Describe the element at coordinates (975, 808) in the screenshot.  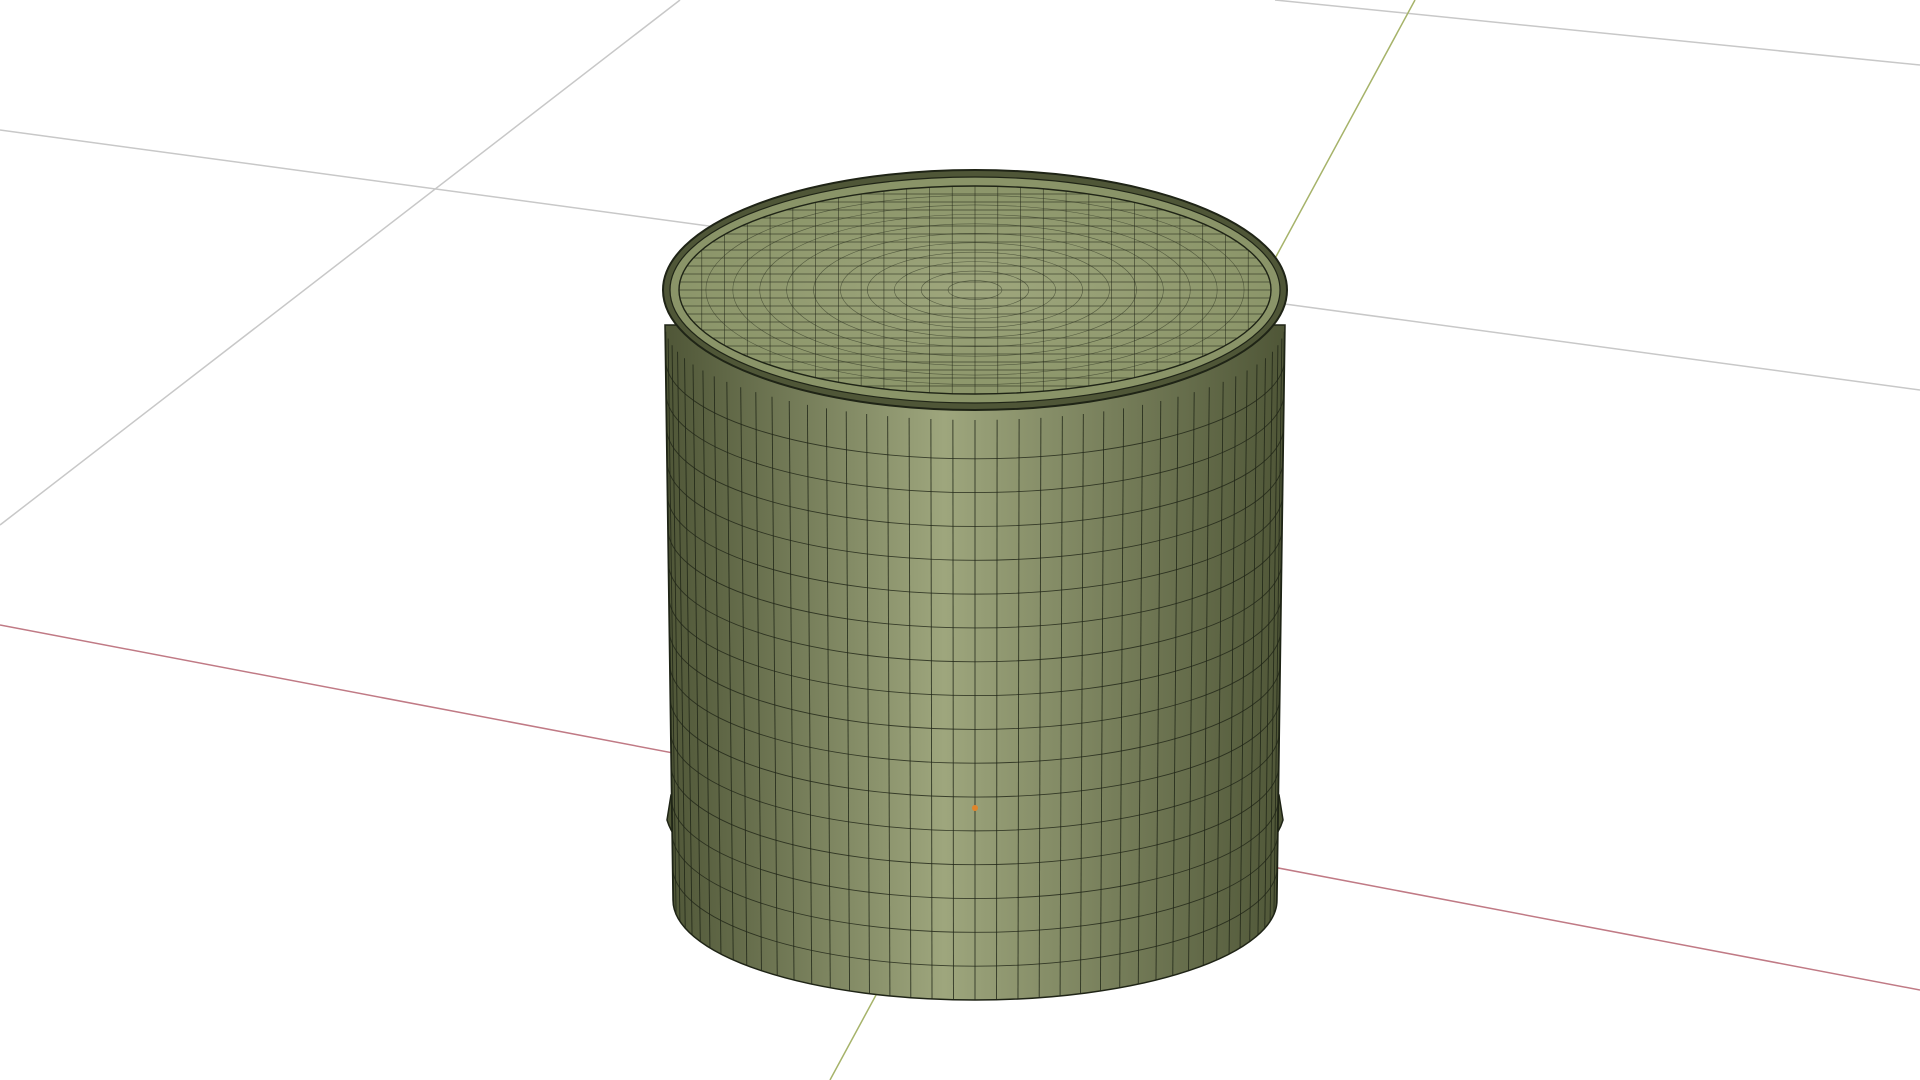
I see `object-origin-dot` at that location.